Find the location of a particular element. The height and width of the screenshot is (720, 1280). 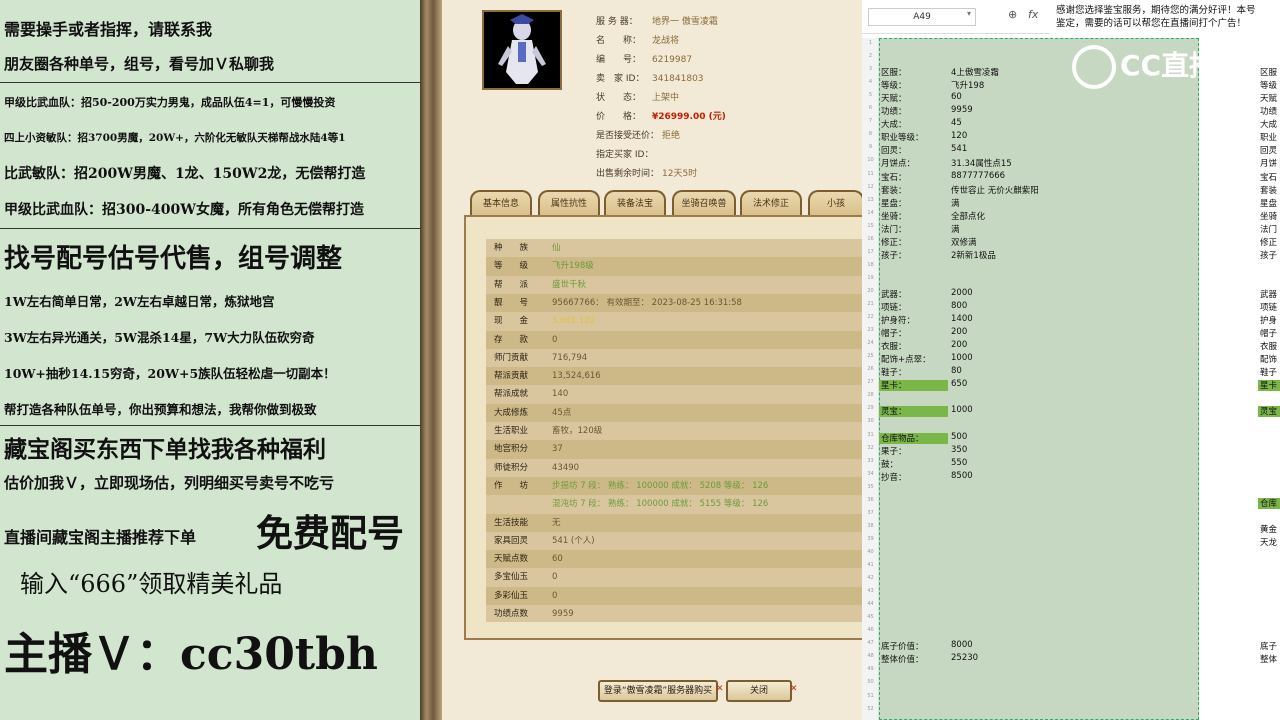

adjacent-cell: 坐骑 is located at coordinates (1268, 216).